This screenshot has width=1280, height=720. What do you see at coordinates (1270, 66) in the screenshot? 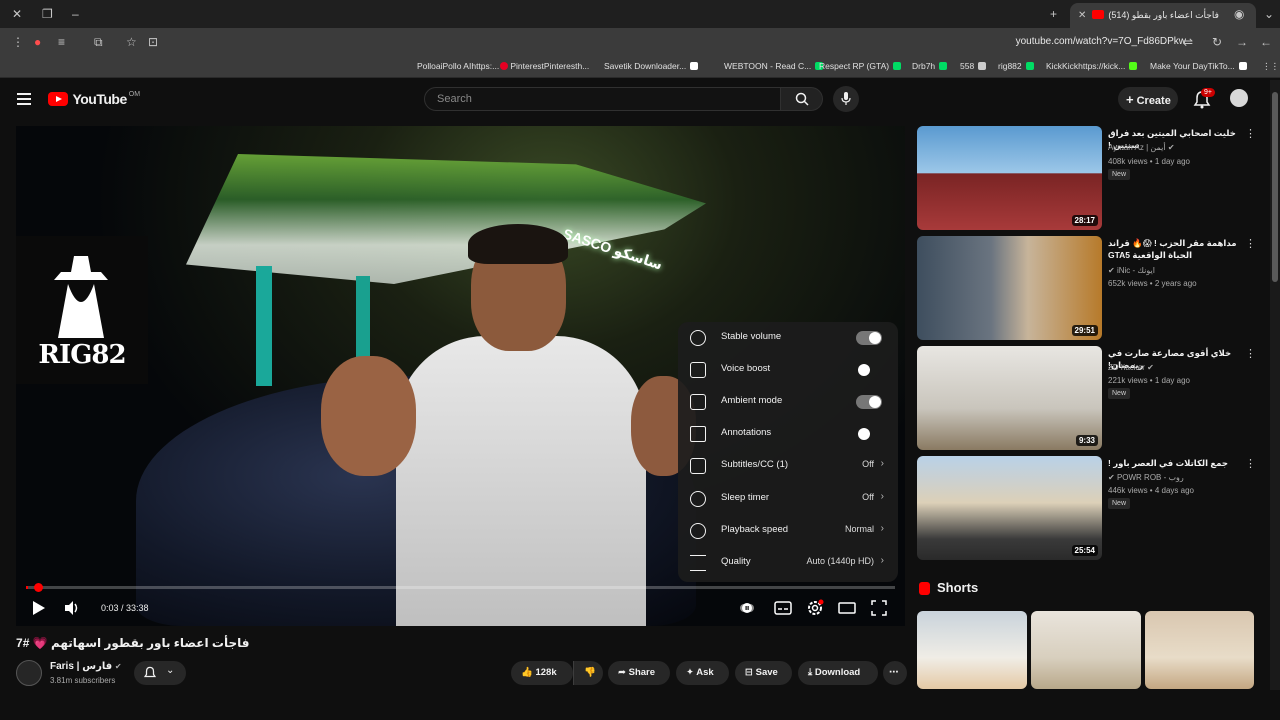
I see `bookmarks-overflow-icon: ⋮⋮` at bounding box center [1270, 66].